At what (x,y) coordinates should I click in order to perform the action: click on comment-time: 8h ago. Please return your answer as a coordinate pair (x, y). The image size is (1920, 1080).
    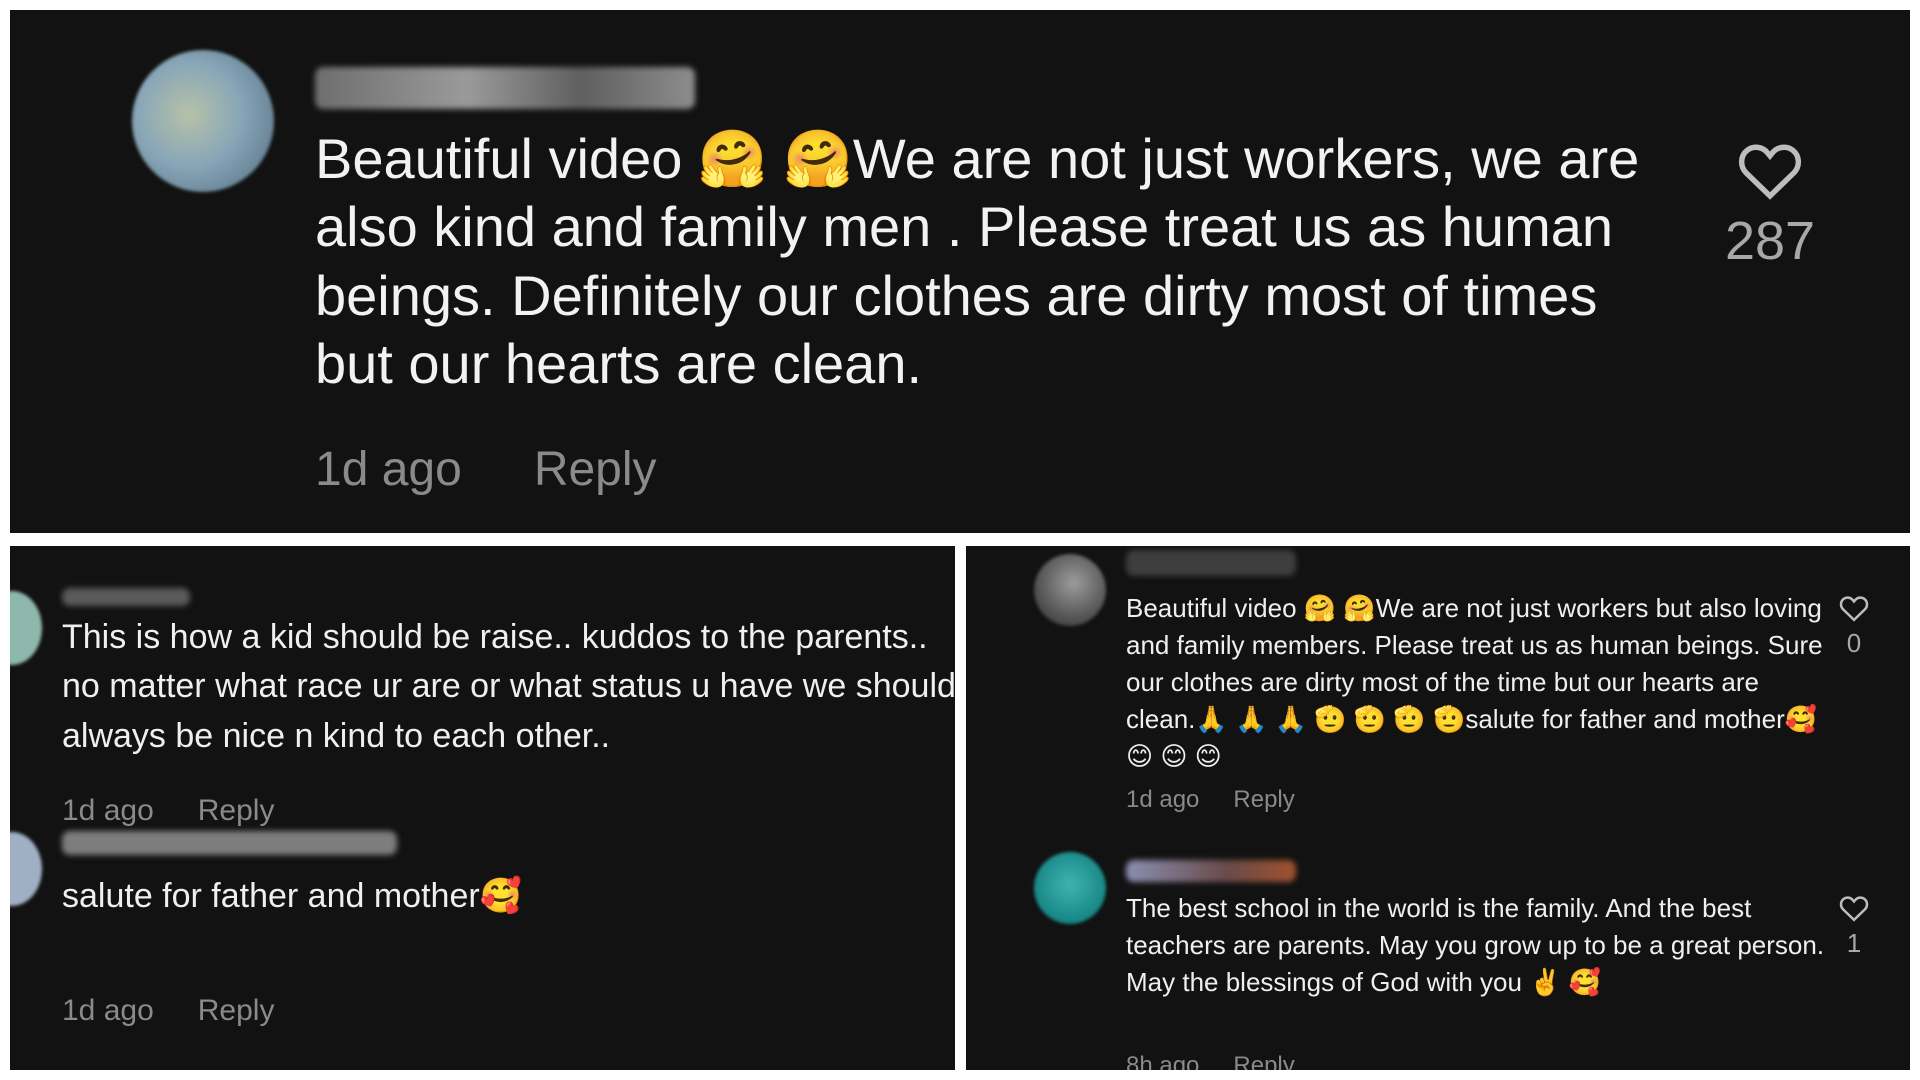
    Looking at the image, I should click on (1163, 1061).